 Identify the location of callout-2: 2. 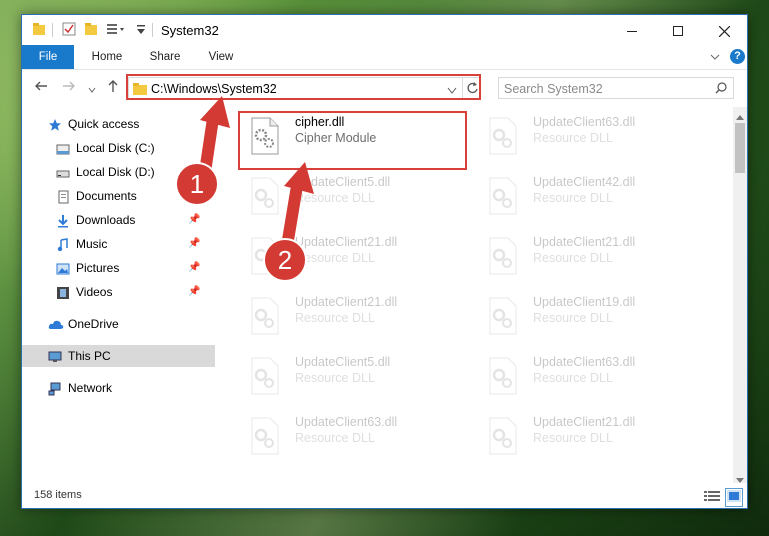
(285, 260).